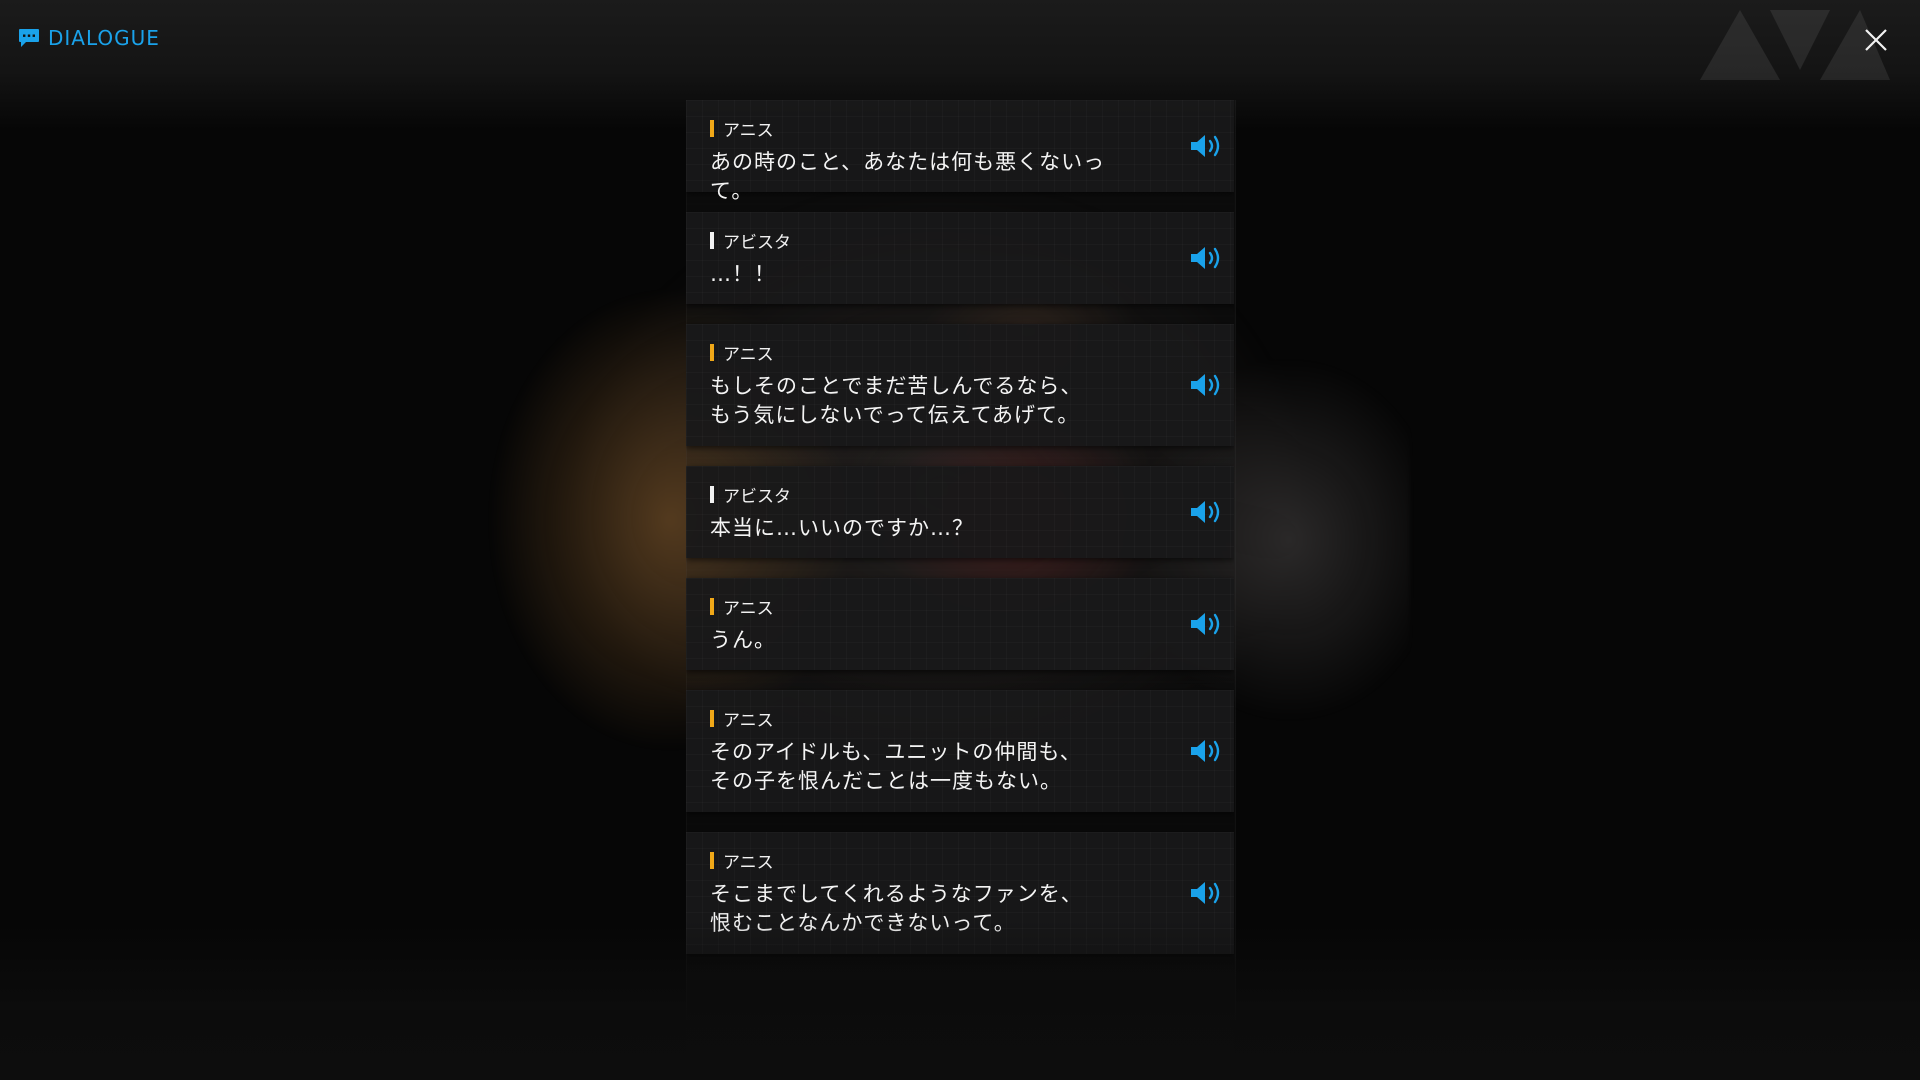 The width and height of the screenshot is (1920, 1080). I want to click on dialogue-entry: アニス あの時のこと、あなたは何も悪くないって。, so click(960, 151).